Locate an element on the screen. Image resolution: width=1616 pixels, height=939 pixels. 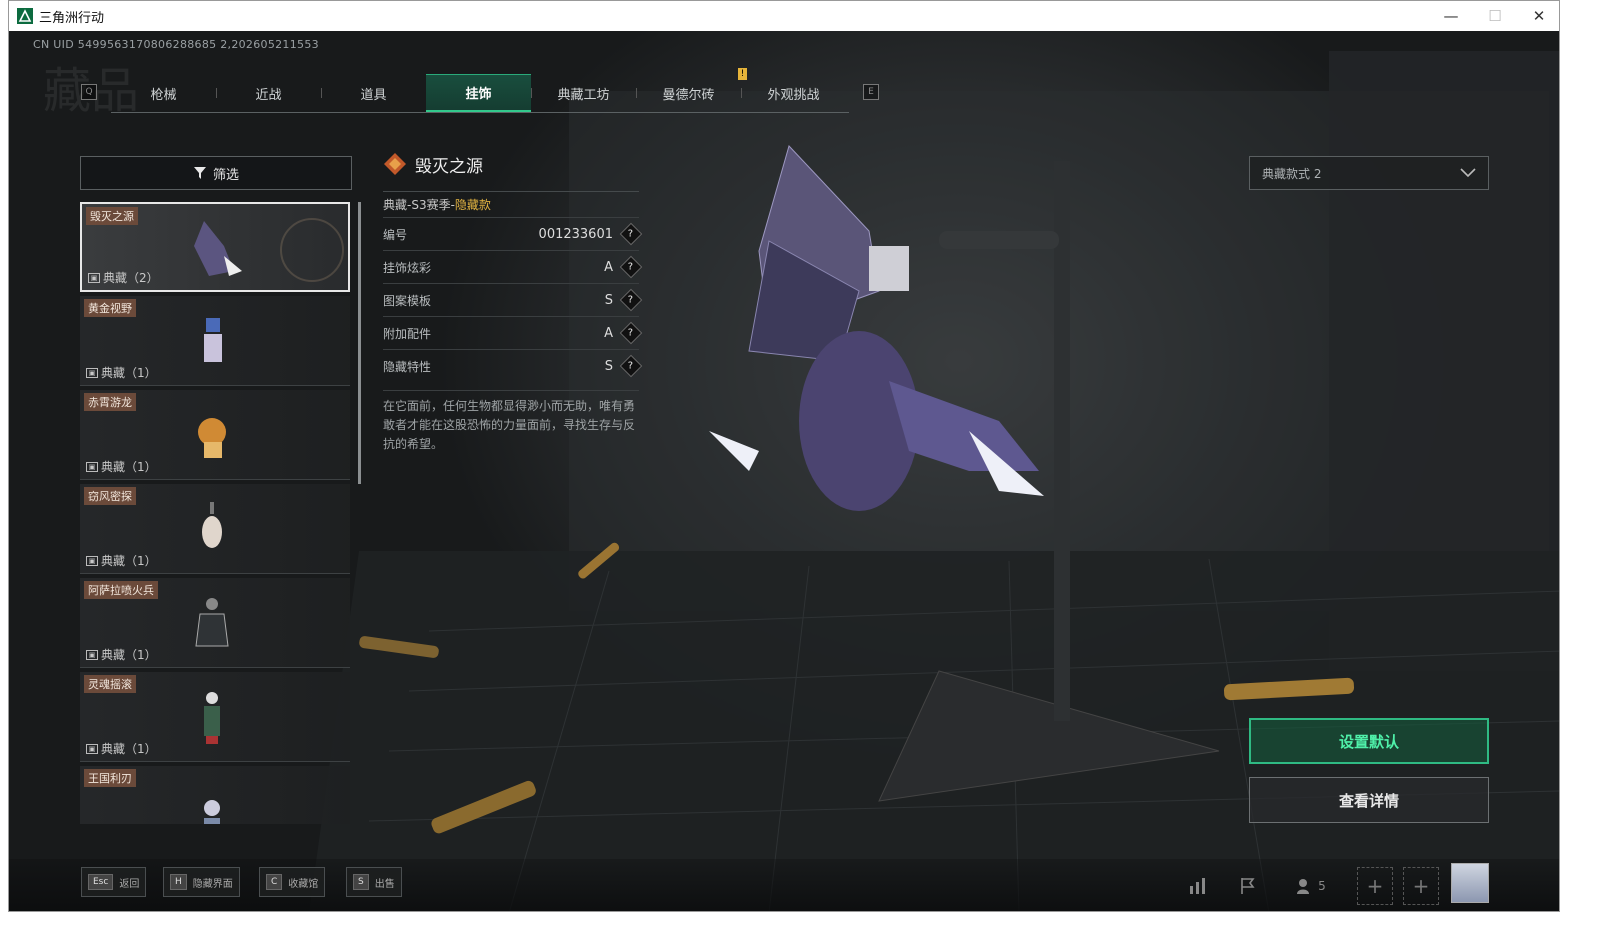
detail-title: 毁灭之源 is located at coordinates (449, 166).